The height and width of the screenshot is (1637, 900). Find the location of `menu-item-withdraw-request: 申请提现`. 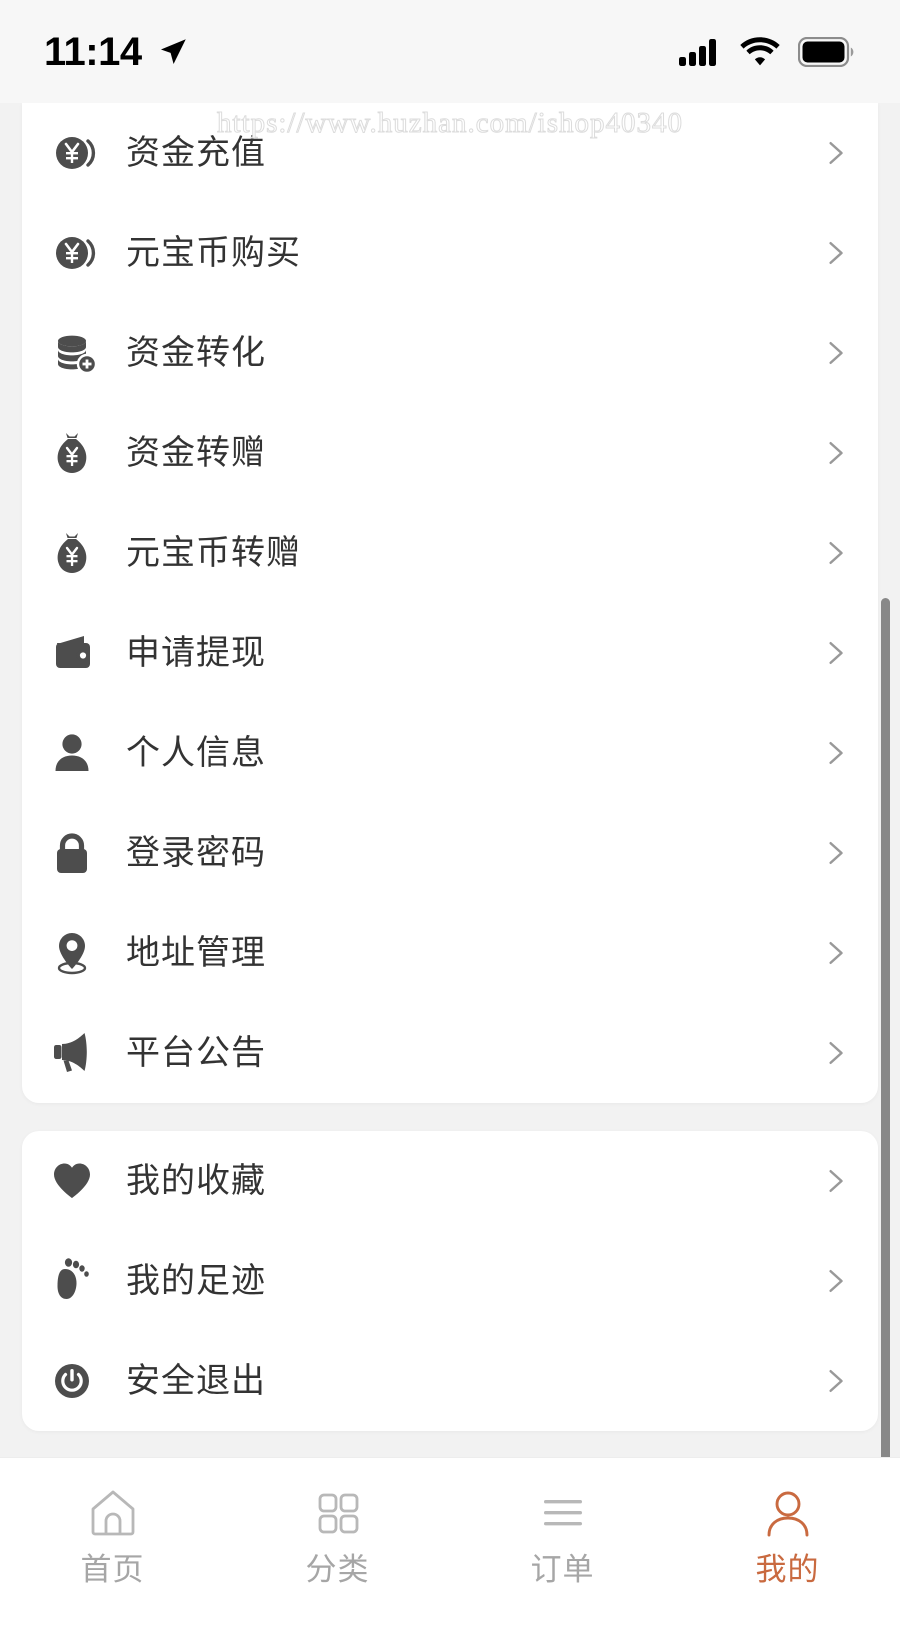

menu-item-withdraw-request: 申请提现 is located at coordinates (450, 653).